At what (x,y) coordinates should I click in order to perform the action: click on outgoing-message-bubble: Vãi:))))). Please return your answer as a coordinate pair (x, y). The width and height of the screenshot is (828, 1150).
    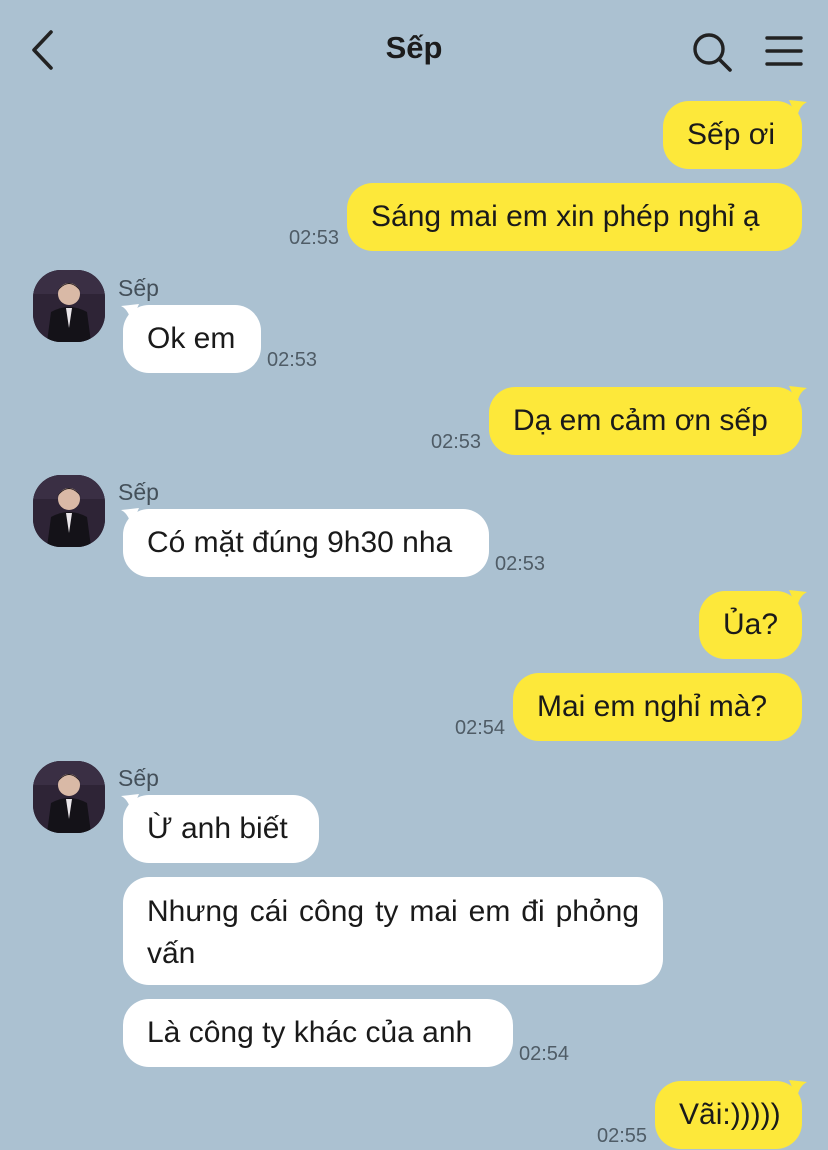
    Looking at the image, I should click on (728, 1115).